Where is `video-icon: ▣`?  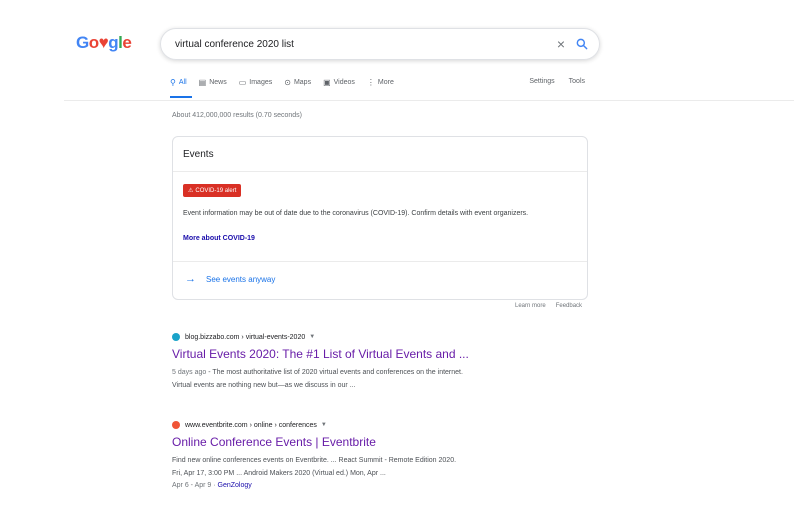 video-icon: ▣ is located at coordinates (327, 82).